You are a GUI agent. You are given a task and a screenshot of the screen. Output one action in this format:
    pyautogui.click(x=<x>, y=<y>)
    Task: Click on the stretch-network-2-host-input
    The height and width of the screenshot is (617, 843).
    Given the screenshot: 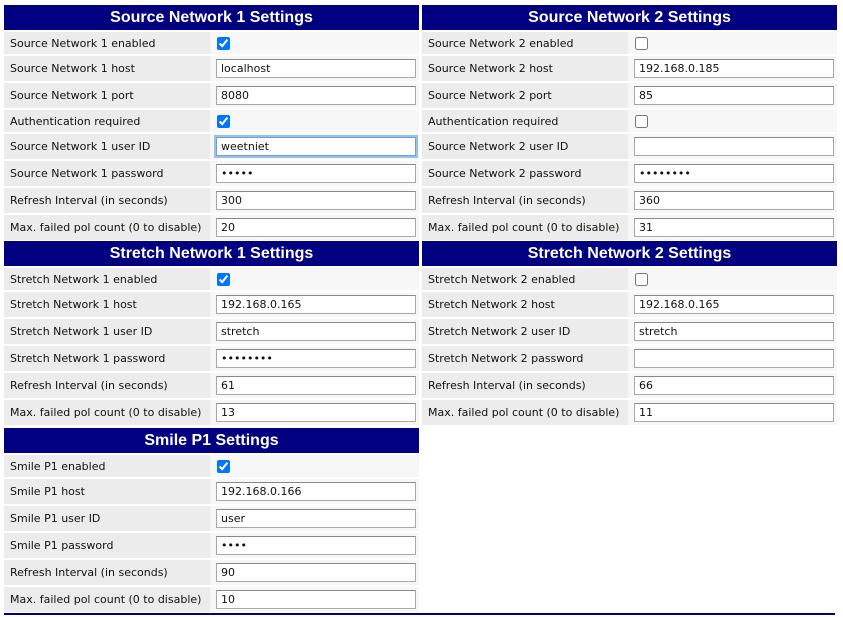 What is the action you would take?
    pyautogui.click(x=734, y=304)
    